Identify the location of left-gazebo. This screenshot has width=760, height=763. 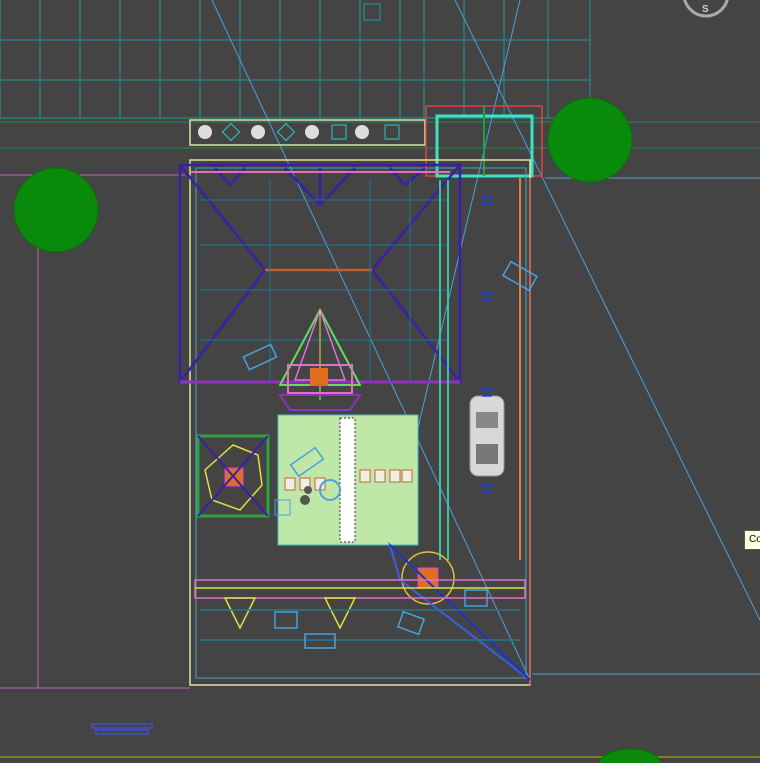
(233, 476).